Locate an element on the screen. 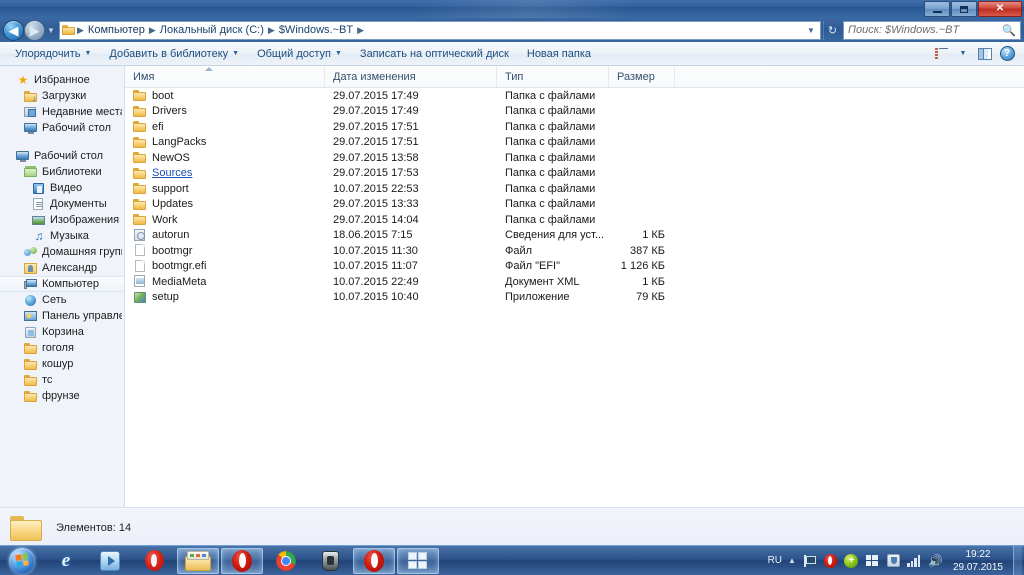 Image resolution: width=1024 pixels, height=575 pixels. add-to-library-button: Добавить в библиотеку ▼ is located at coordinates (174, 54).